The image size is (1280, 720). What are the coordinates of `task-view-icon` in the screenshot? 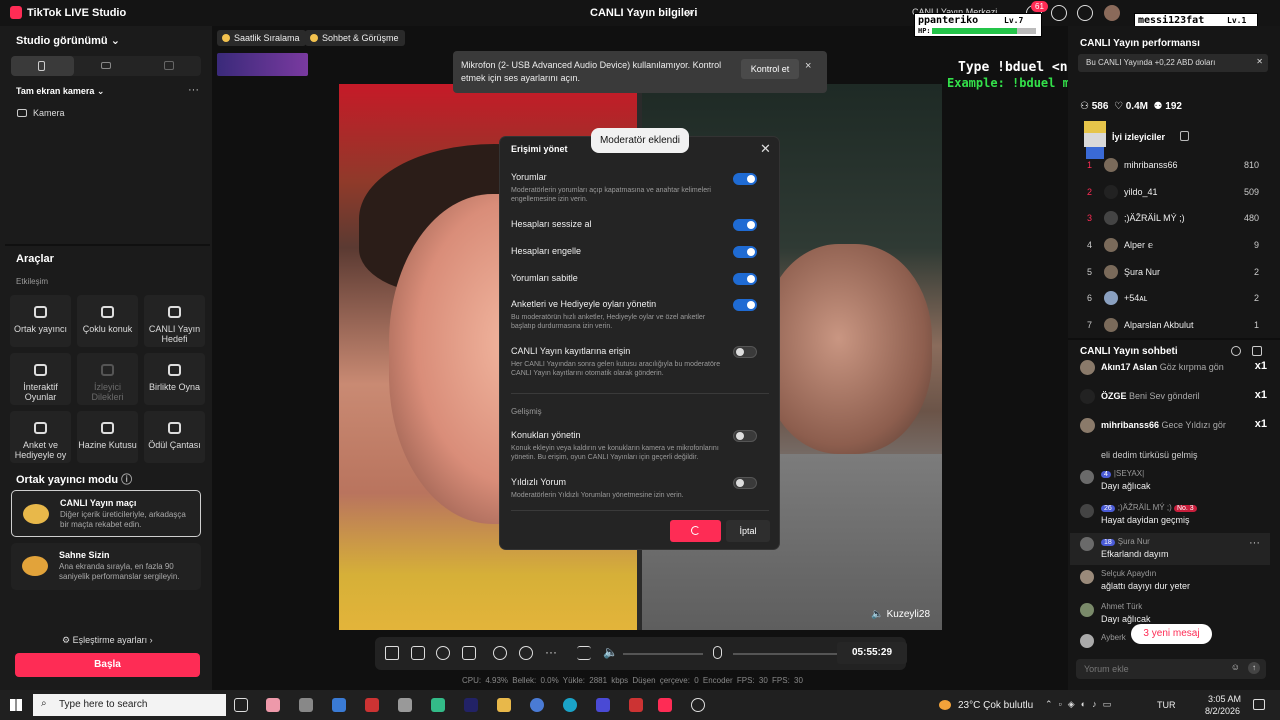 It's located at (241, 705).